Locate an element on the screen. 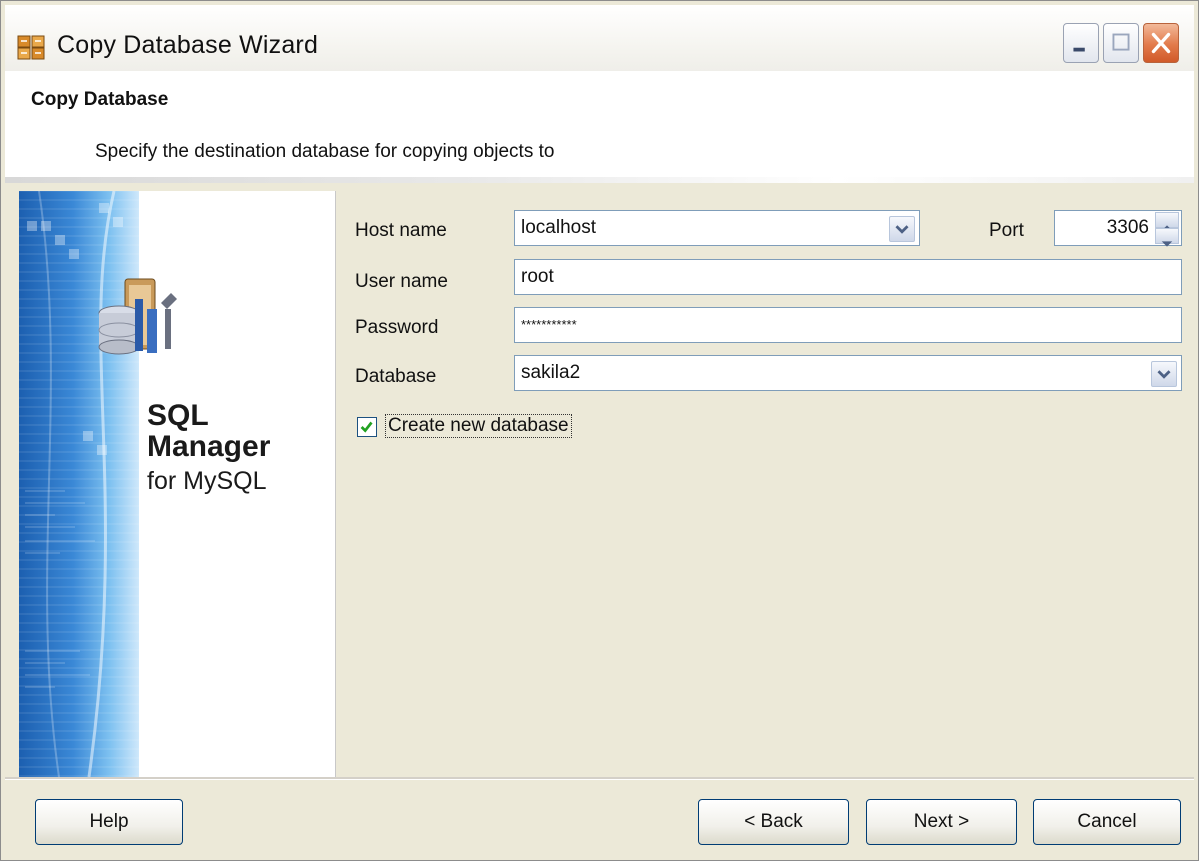 The height and width of the screenshot is (861, 1199). checkmark-icon is located at coordinates (366, 427).